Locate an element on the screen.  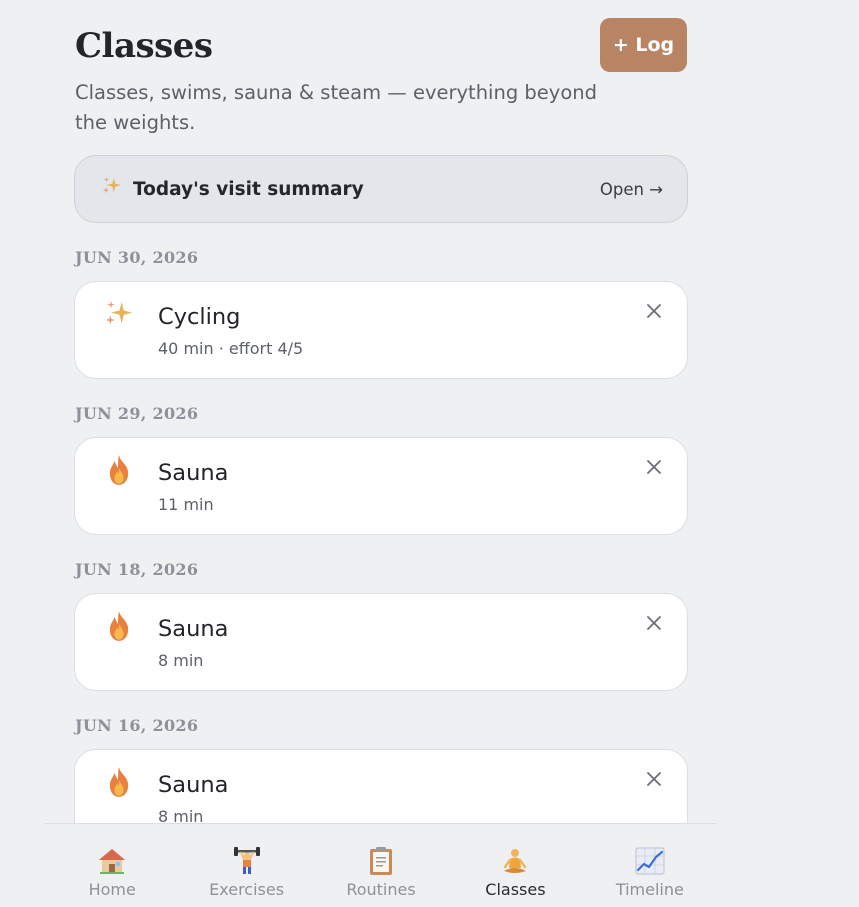
nav-item-routines: Routines is located at coordinates (381, 865).